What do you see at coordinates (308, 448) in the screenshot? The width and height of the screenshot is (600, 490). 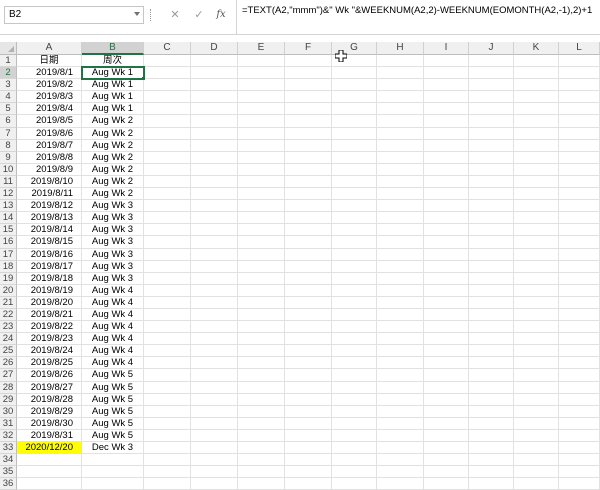 I see `cell-f33` at bounding box center [308, 448].